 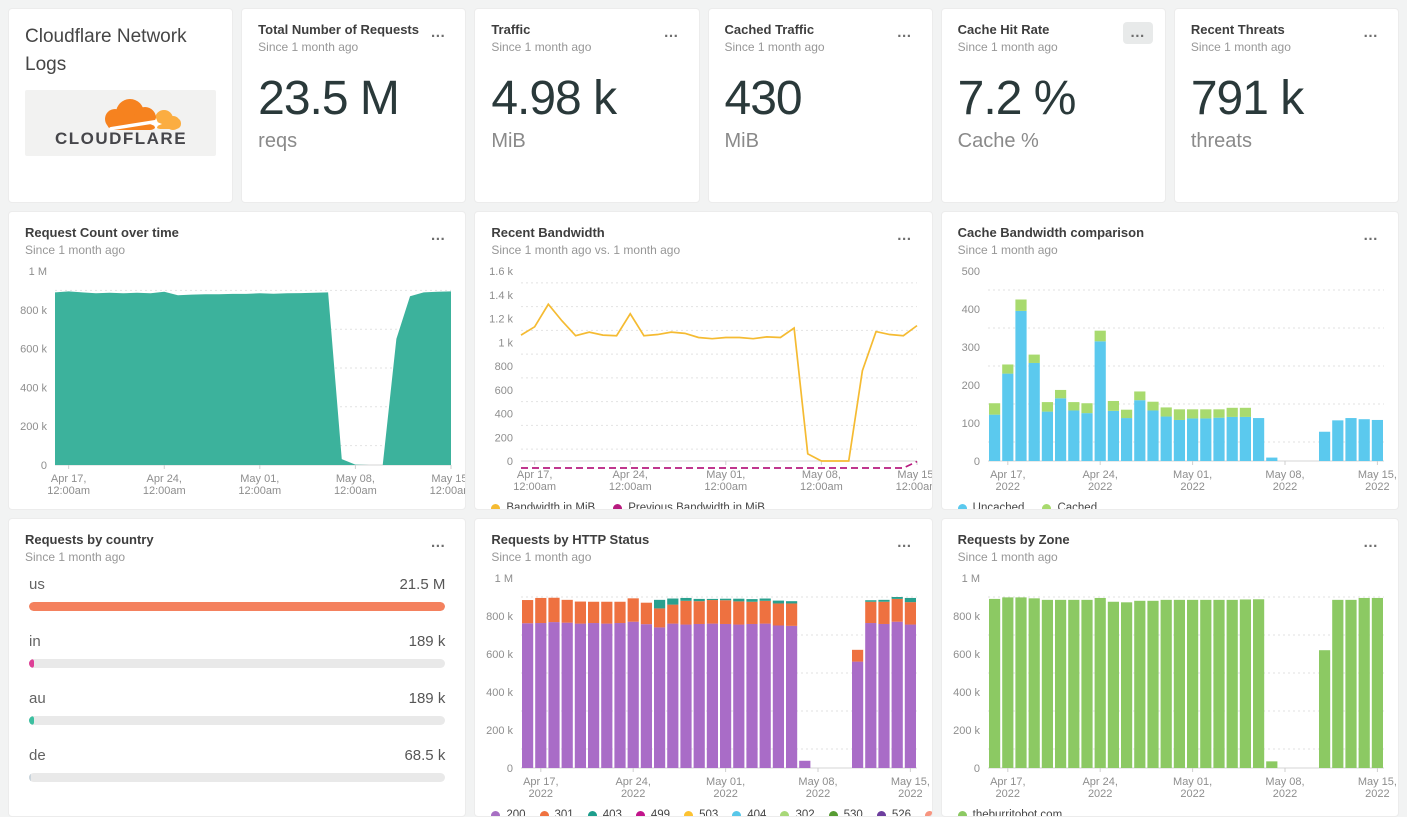 What do you see at coordinates (504, 367) in the screenshot?
I see `svg-text: 800` at bounding box center [504, 367].